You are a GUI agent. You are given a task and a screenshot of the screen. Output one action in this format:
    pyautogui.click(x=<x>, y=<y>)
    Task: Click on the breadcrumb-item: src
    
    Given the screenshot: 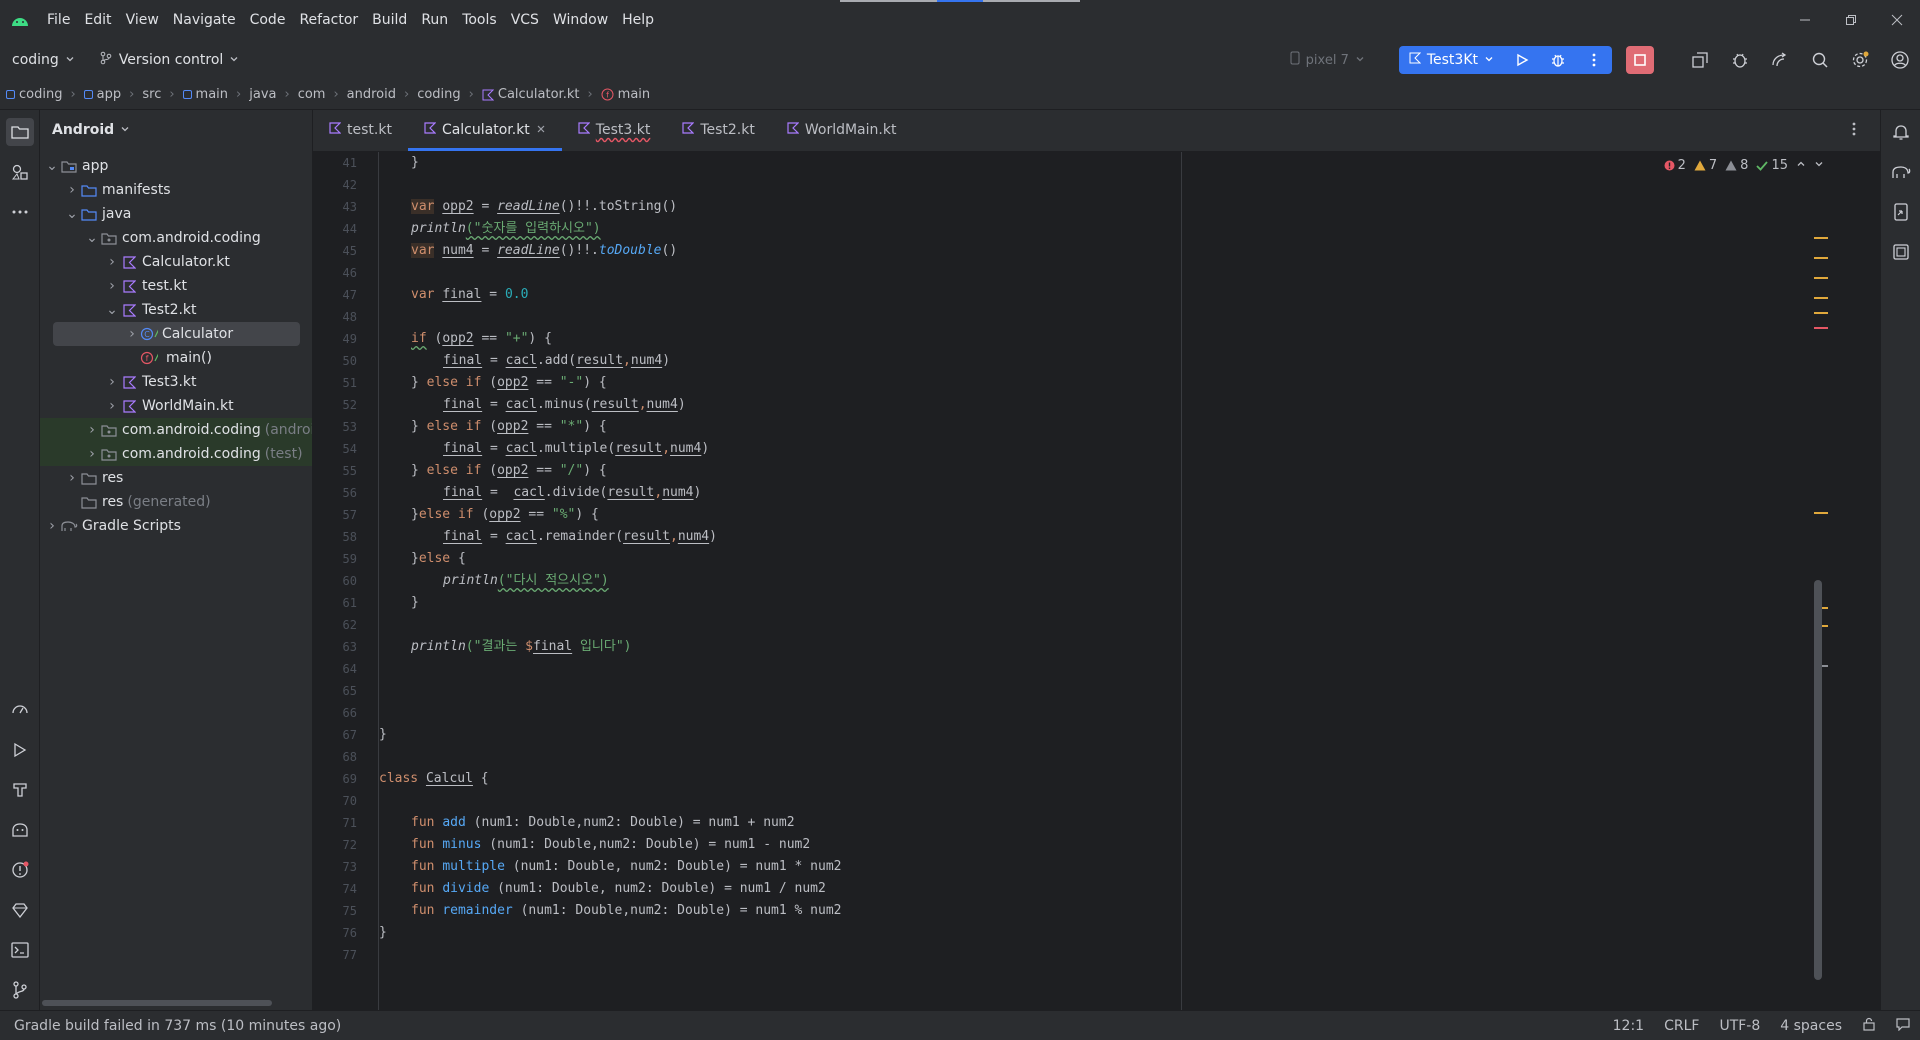 What is the action you would take?
    pyautogui.click(x=151, y=94)
    